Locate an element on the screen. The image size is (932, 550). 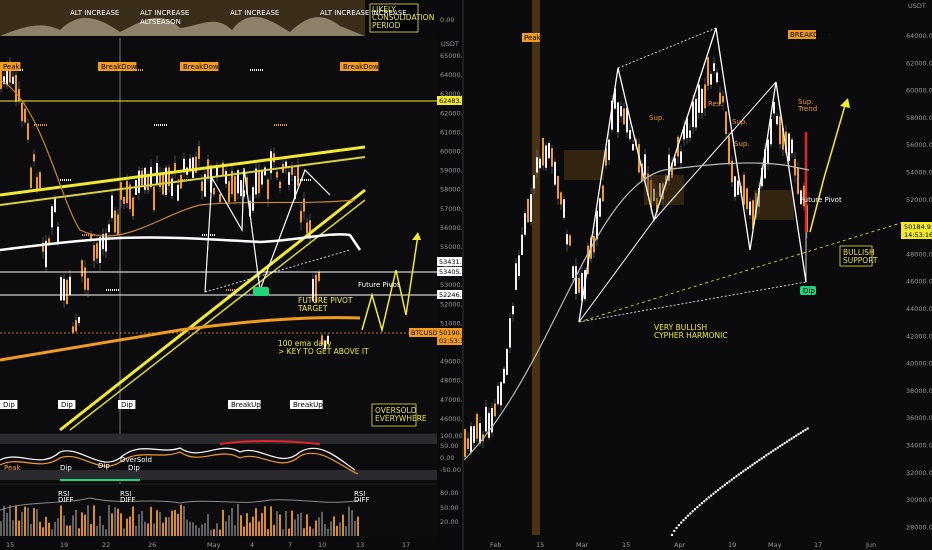
osc1-tick: -50.00 is located at coordinates (450, 470).